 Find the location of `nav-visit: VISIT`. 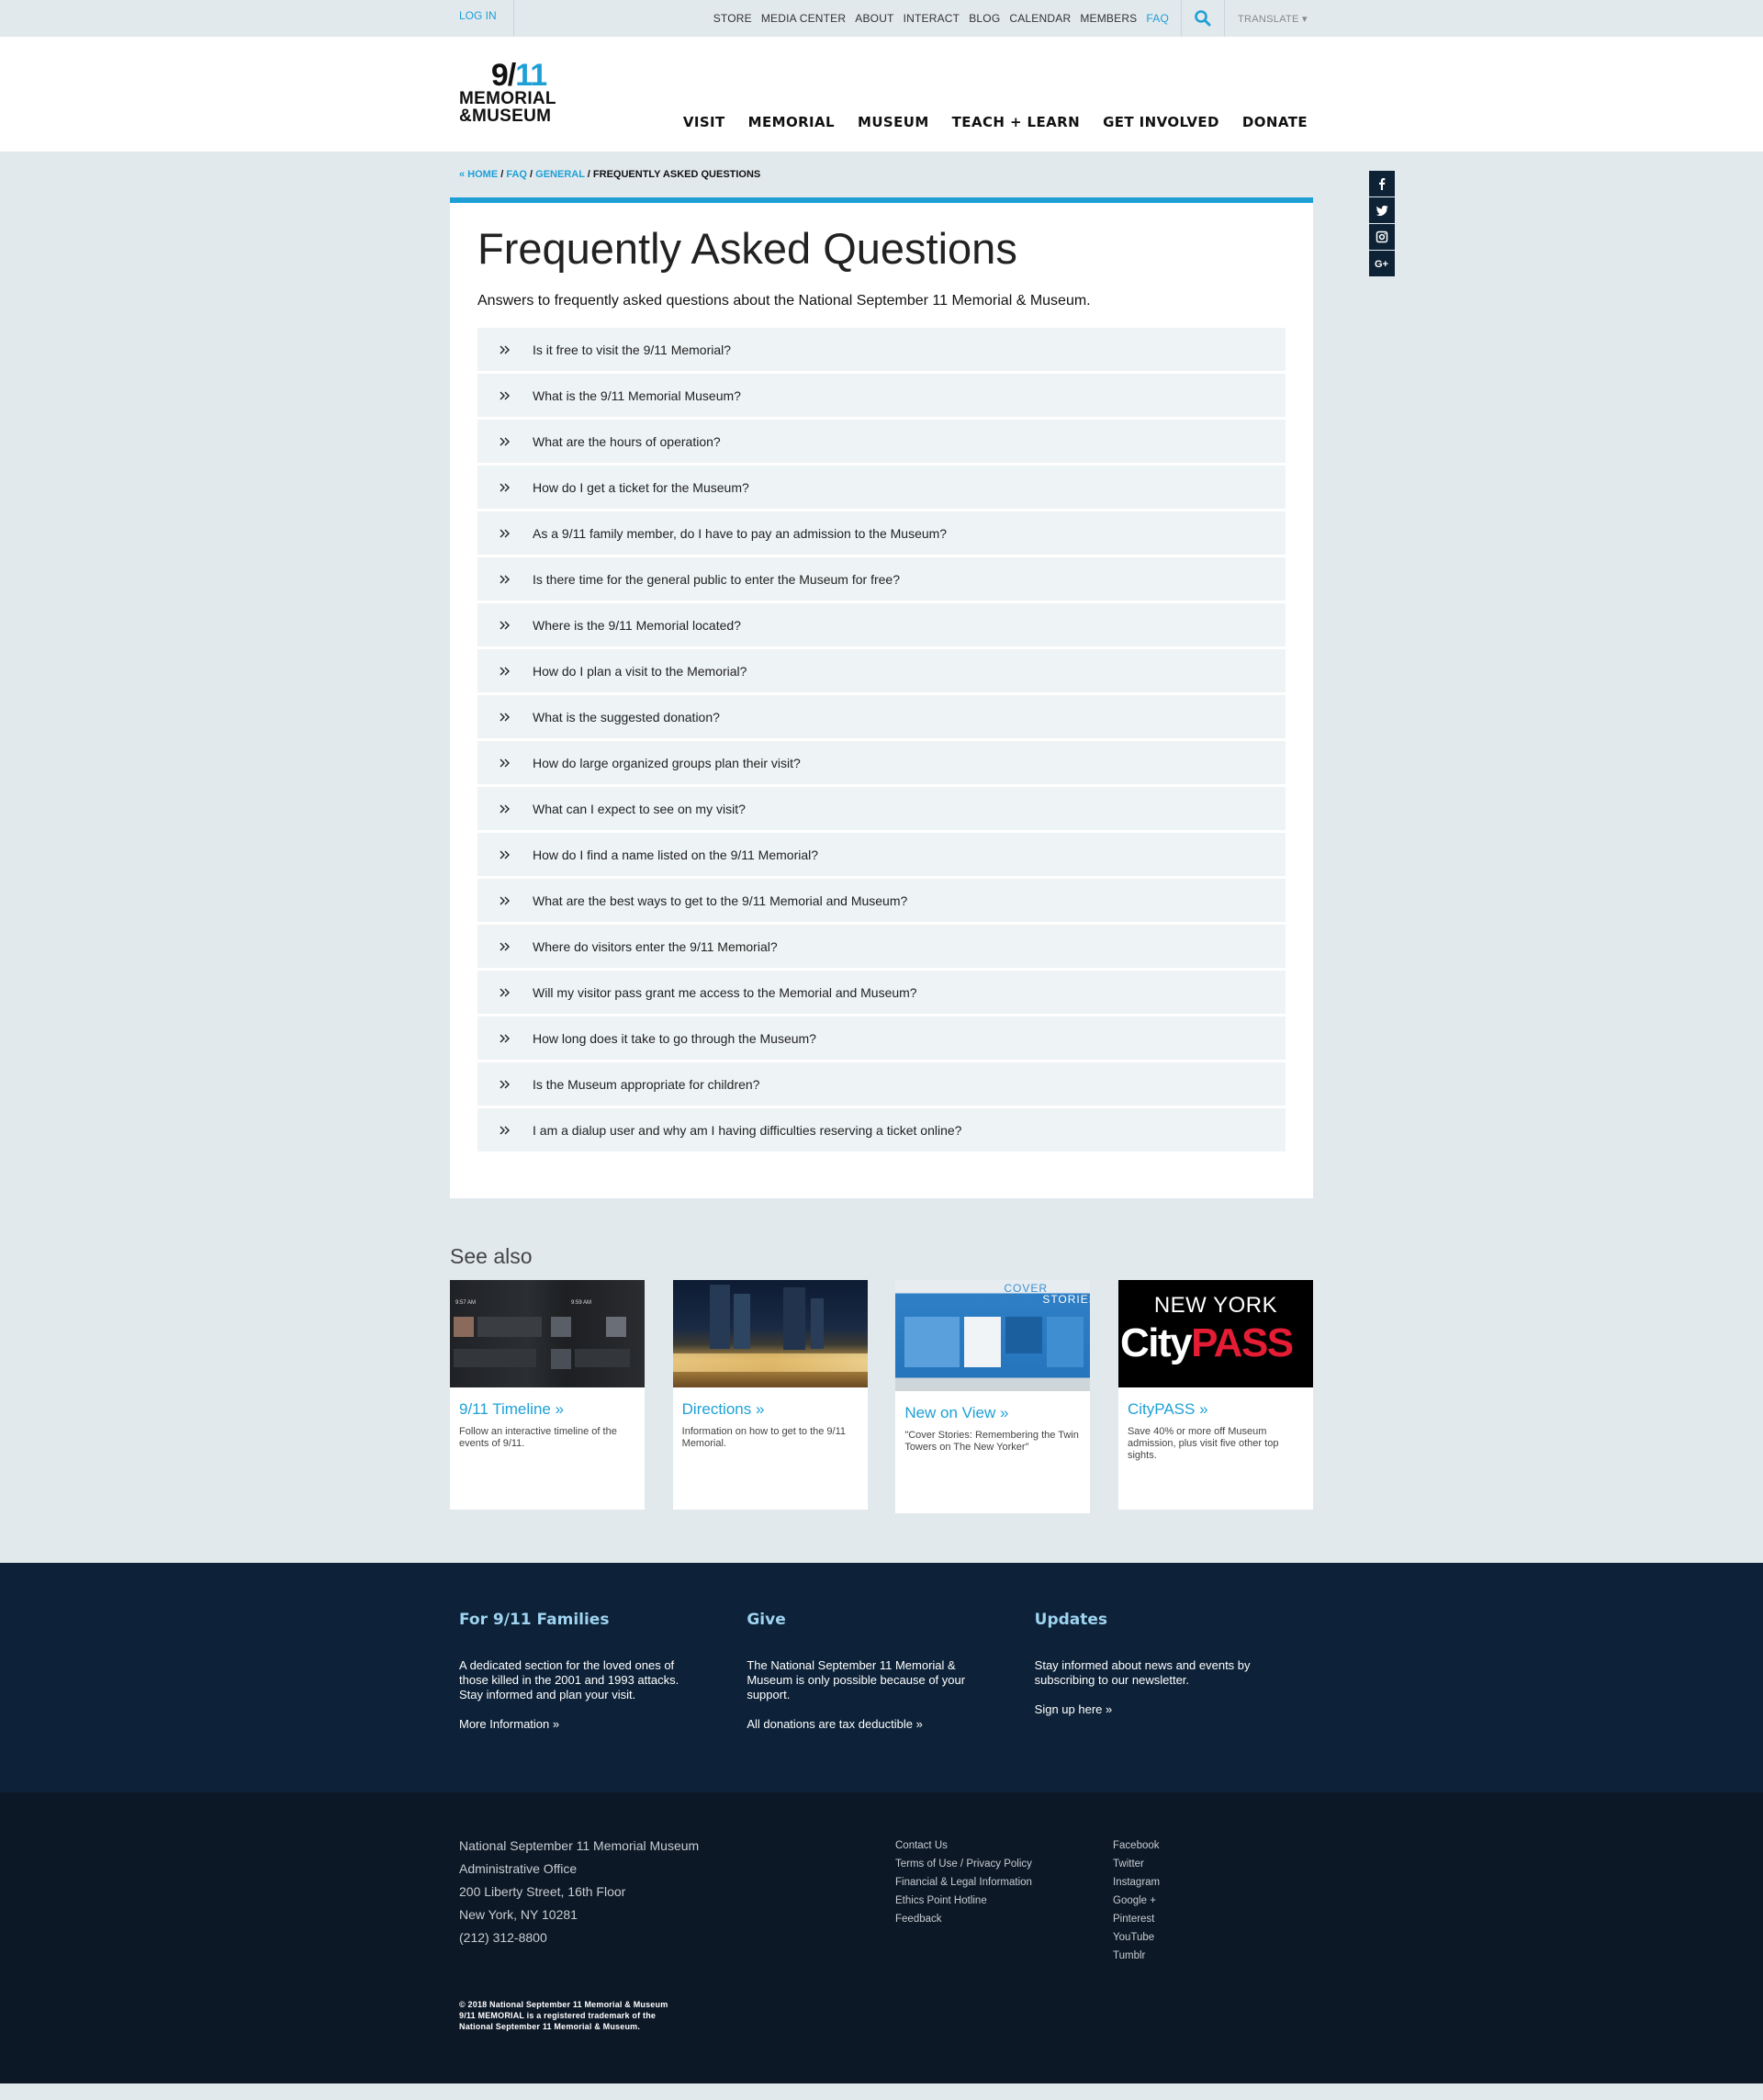

nav-visit: VISIT is located at coordinates (704, 122).